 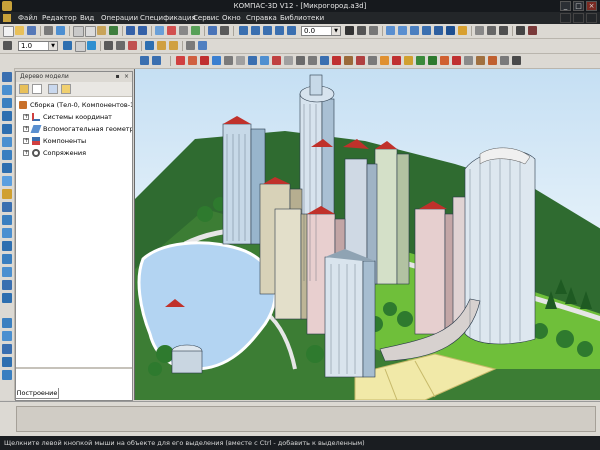 I want to click on filters-icon, so click(x=7, y=220).